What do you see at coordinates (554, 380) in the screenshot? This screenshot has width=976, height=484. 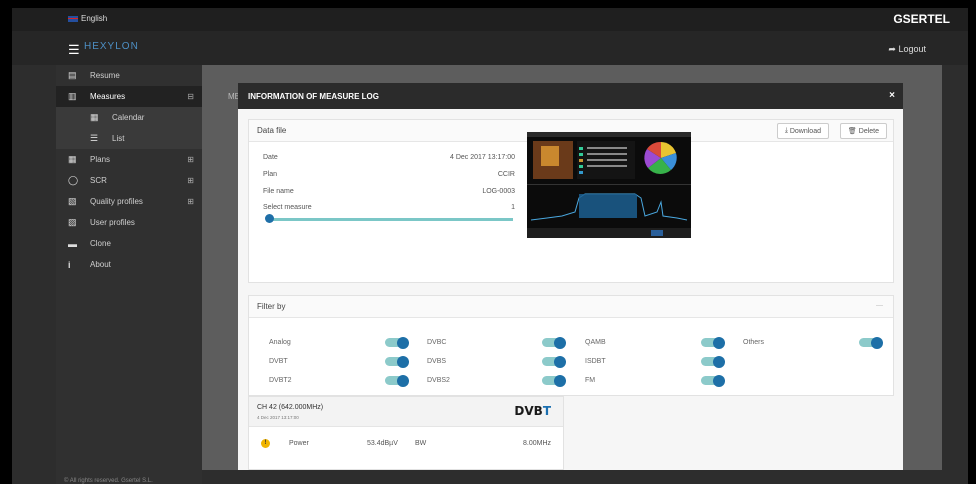 I see `toggle-dvbs2` at bounding box center [554, 380].